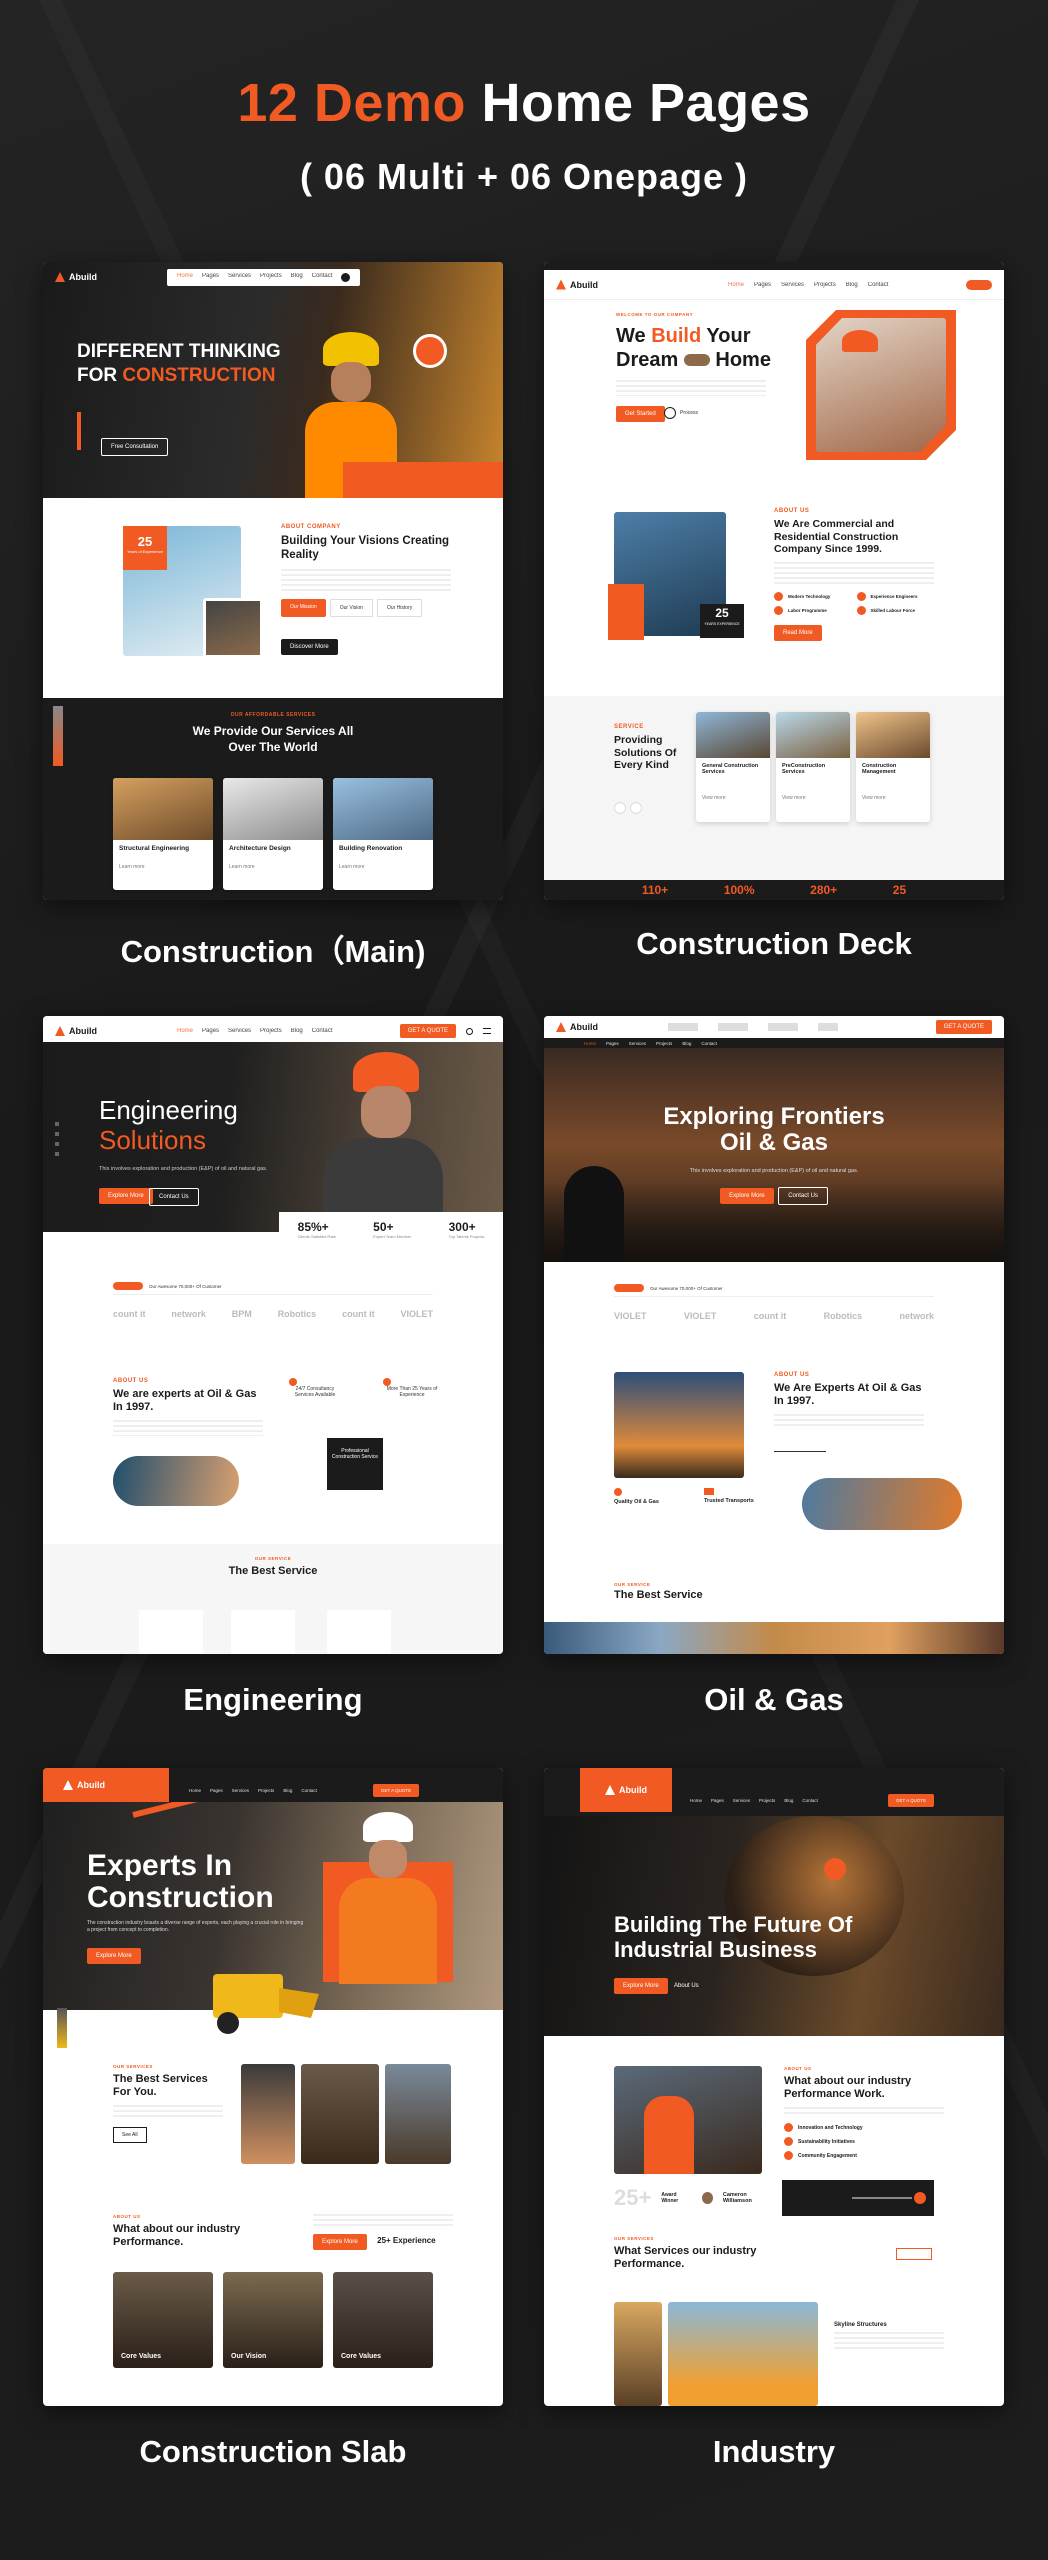  What do you see at coordinates (163, 2320) in the screenshot?
I see `value-card-1: Core Values` at bounding box center [163, 2320].